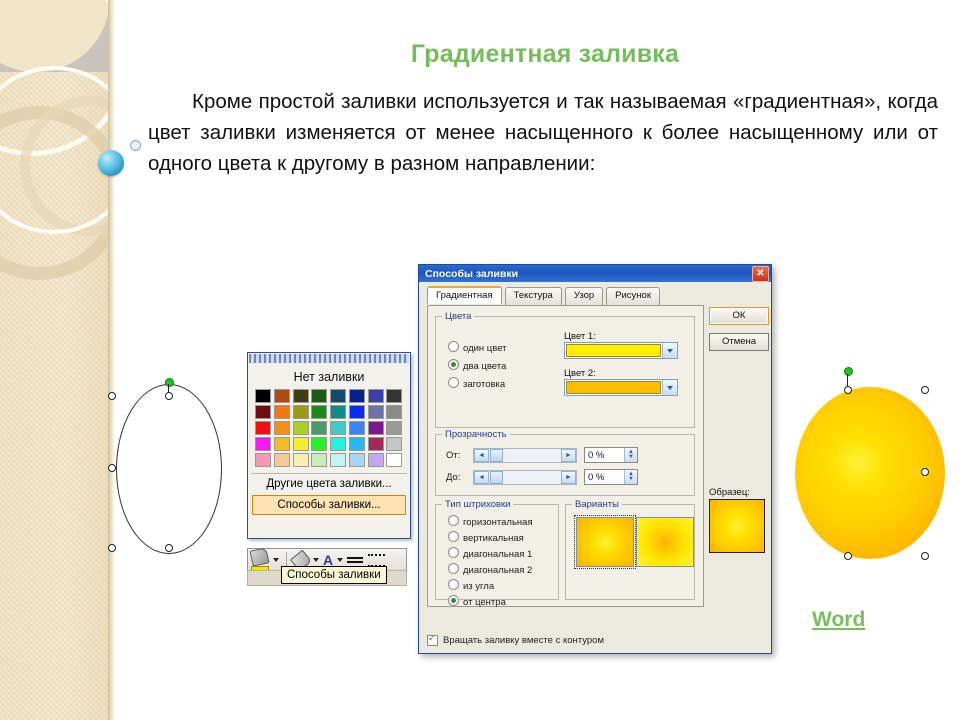 This screenshot has height=720, width=960. I want to click on transparency-to-spinner: 0 % ▲ ▼, so click(611, 477).